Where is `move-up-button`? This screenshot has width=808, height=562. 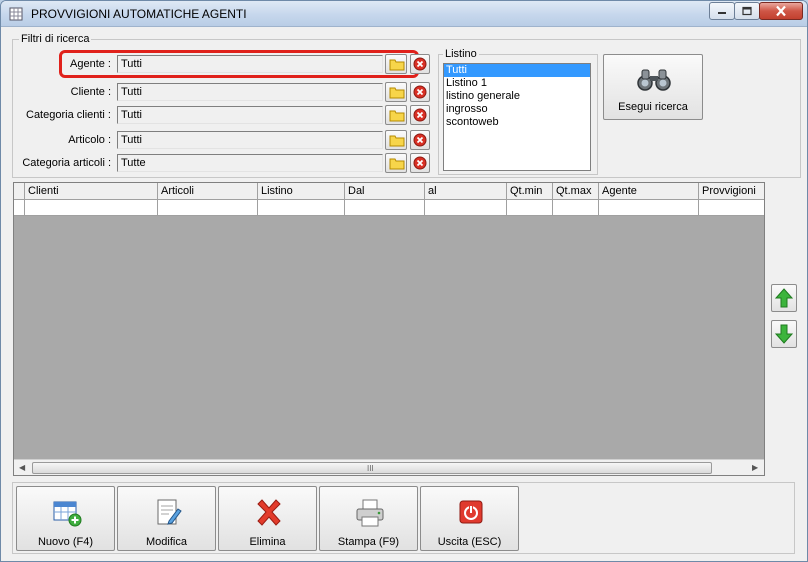 move-up-button is located at coordinates (784, 298).